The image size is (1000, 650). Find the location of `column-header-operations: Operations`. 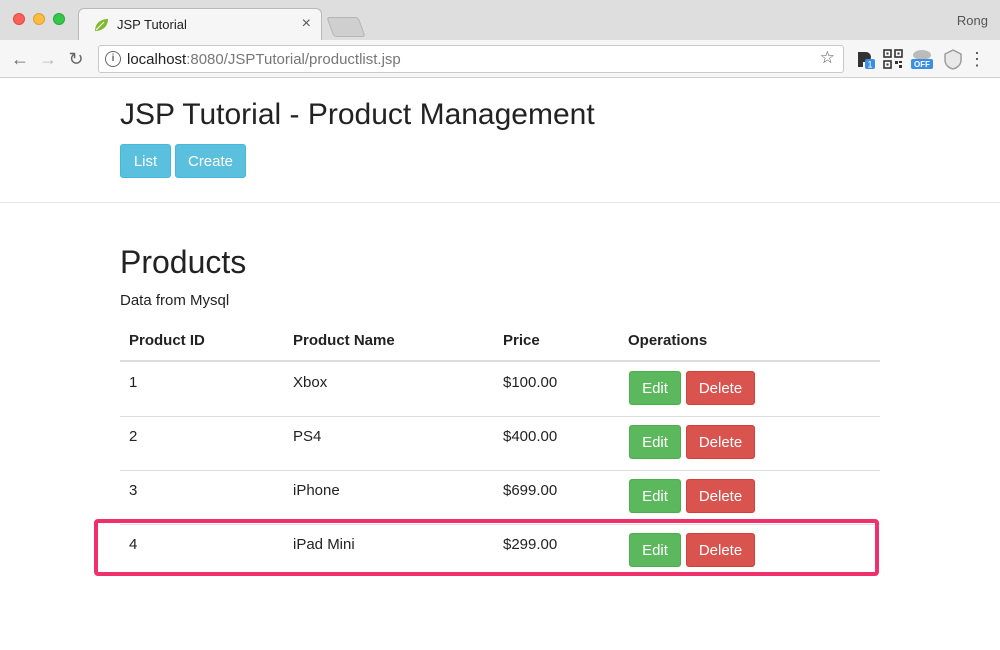

column-header-operations: Operations is located at coordinates (668, 340).